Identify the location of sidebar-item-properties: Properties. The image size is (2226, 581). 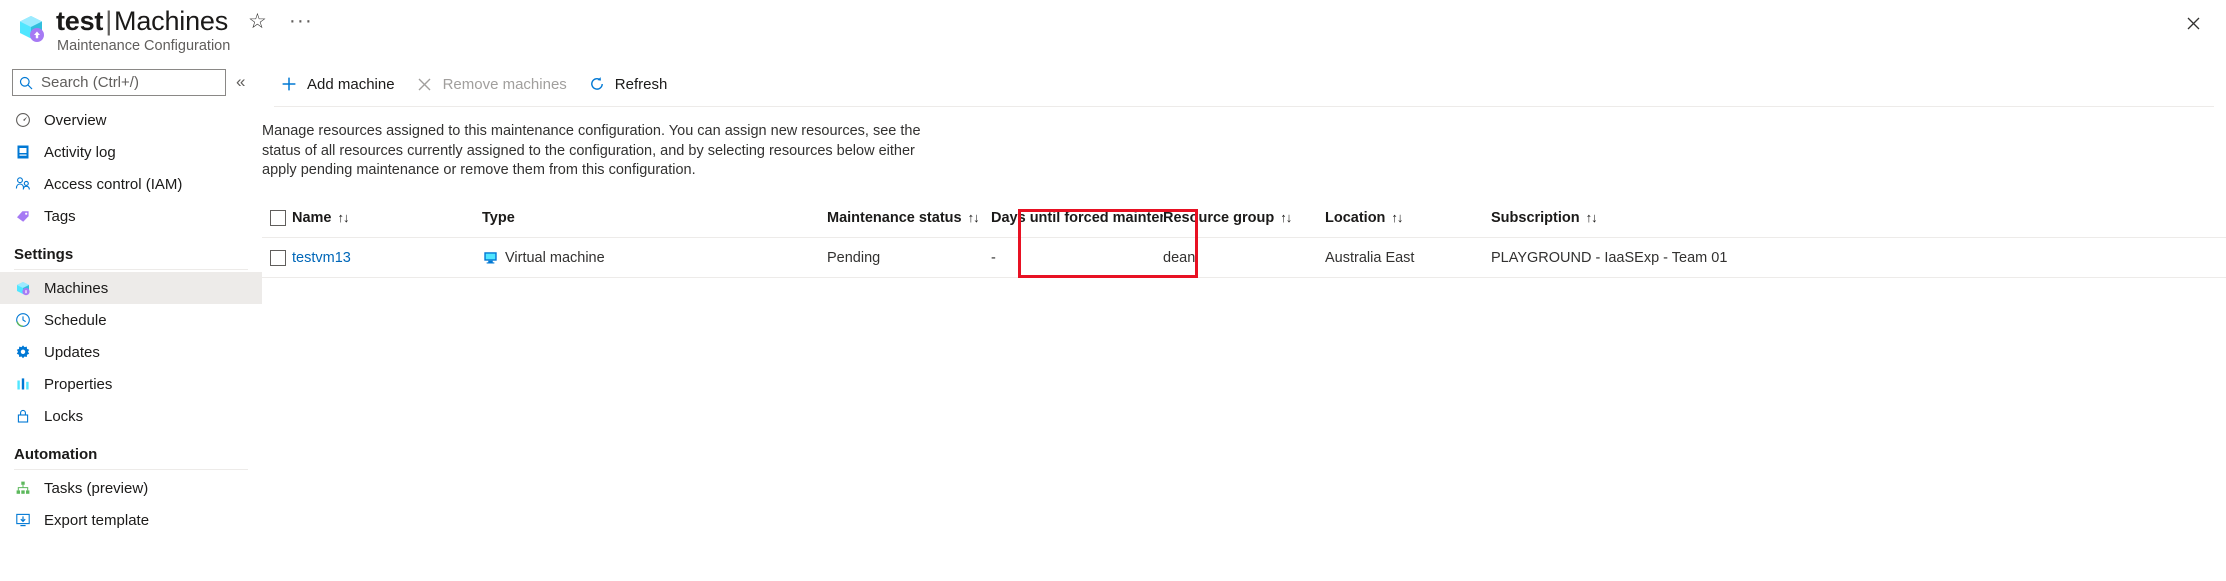
(131, 384).